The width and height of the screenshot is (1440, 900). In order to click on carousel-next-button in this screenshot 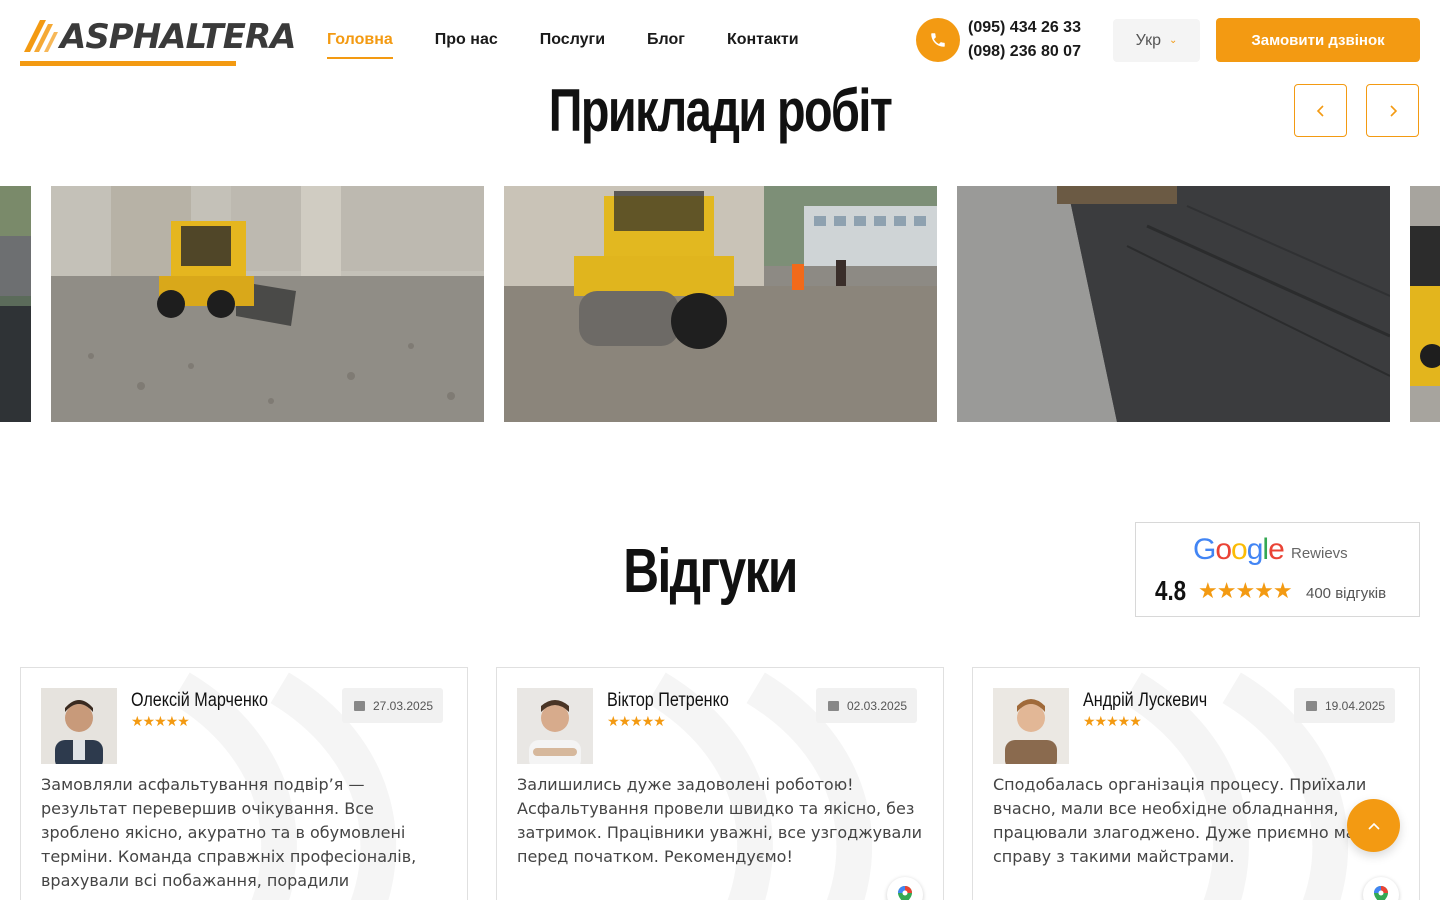, I will do `click(1392, 110)`.